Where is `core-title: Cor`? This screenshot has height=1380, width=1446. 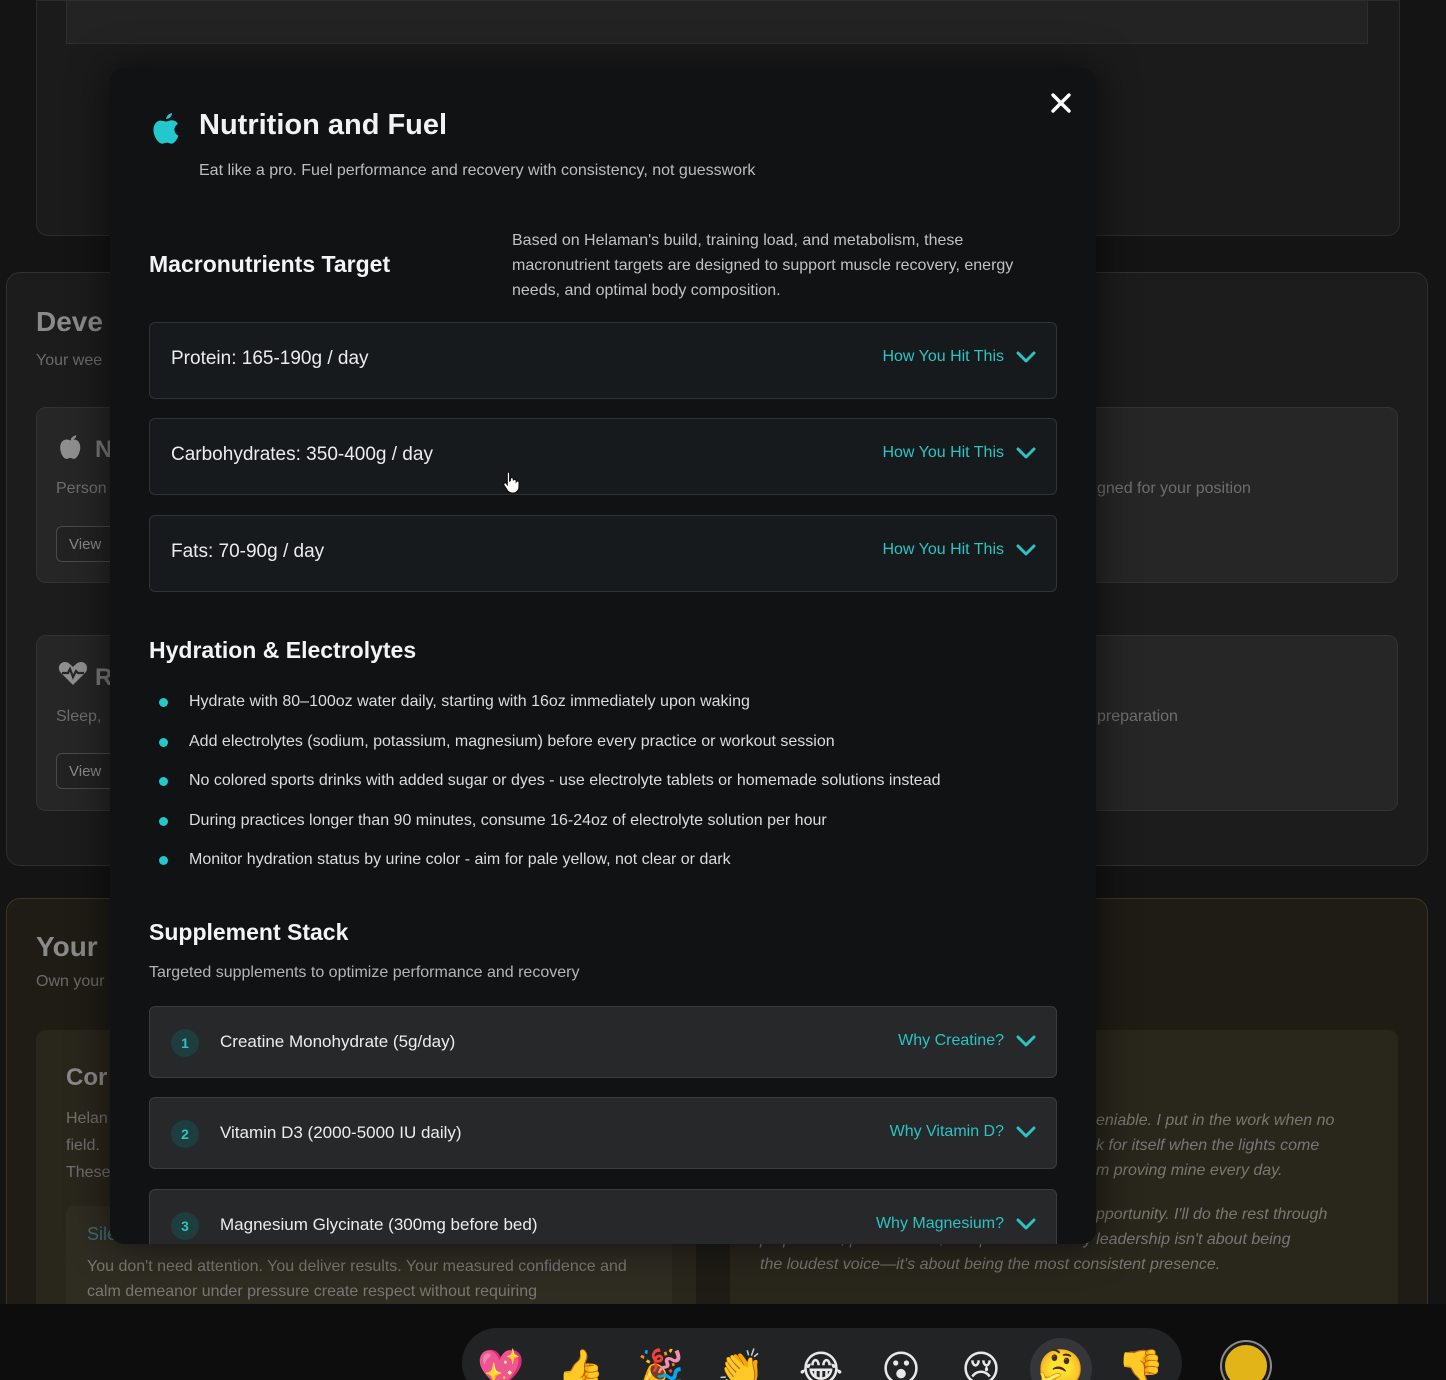 core-title: Cor is located at coordinates (87, 1077).